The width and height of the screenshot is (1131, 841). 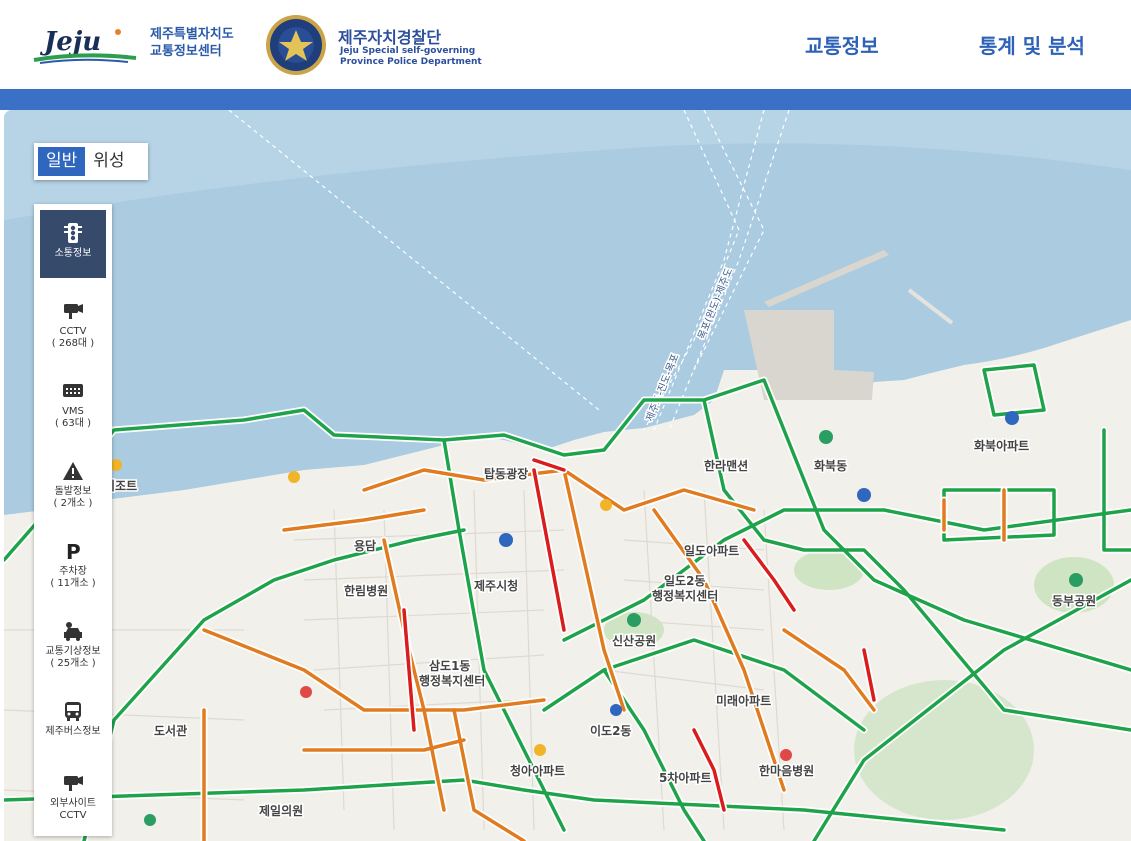 What do you see at coordinates (365, 545) in the screenshot?
I see `label-yongdam: 용담` at bounding box center [365, 545].